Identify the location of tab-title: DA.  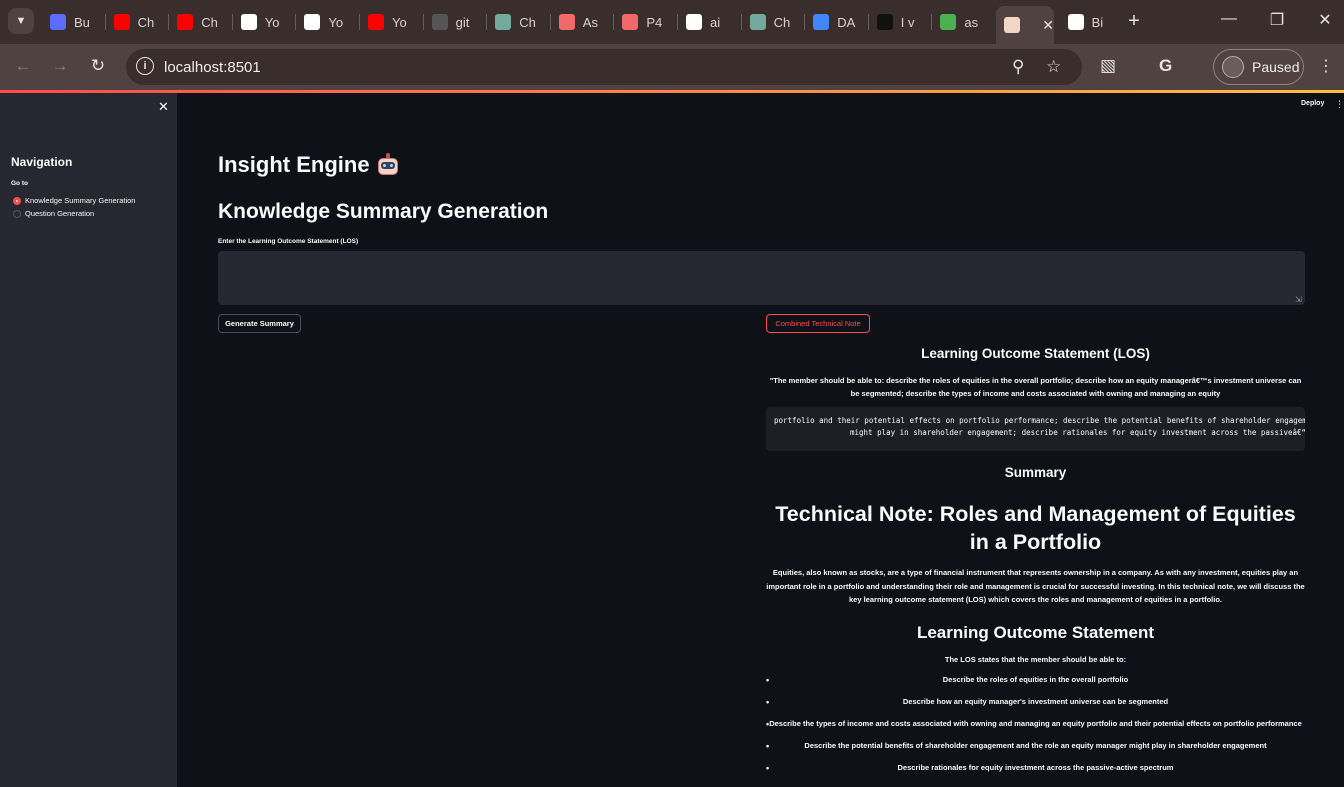
(846, 22).